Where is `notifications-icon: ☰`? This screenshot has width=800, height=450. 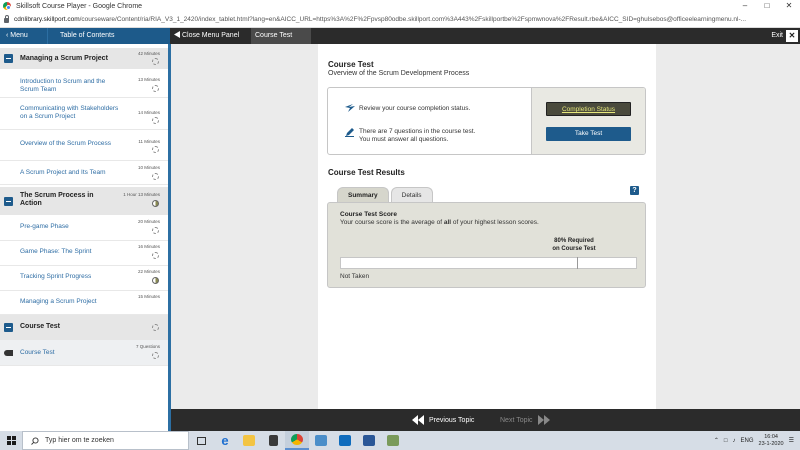 notifications-icon: ☰ is located at coordinates (791, 440).